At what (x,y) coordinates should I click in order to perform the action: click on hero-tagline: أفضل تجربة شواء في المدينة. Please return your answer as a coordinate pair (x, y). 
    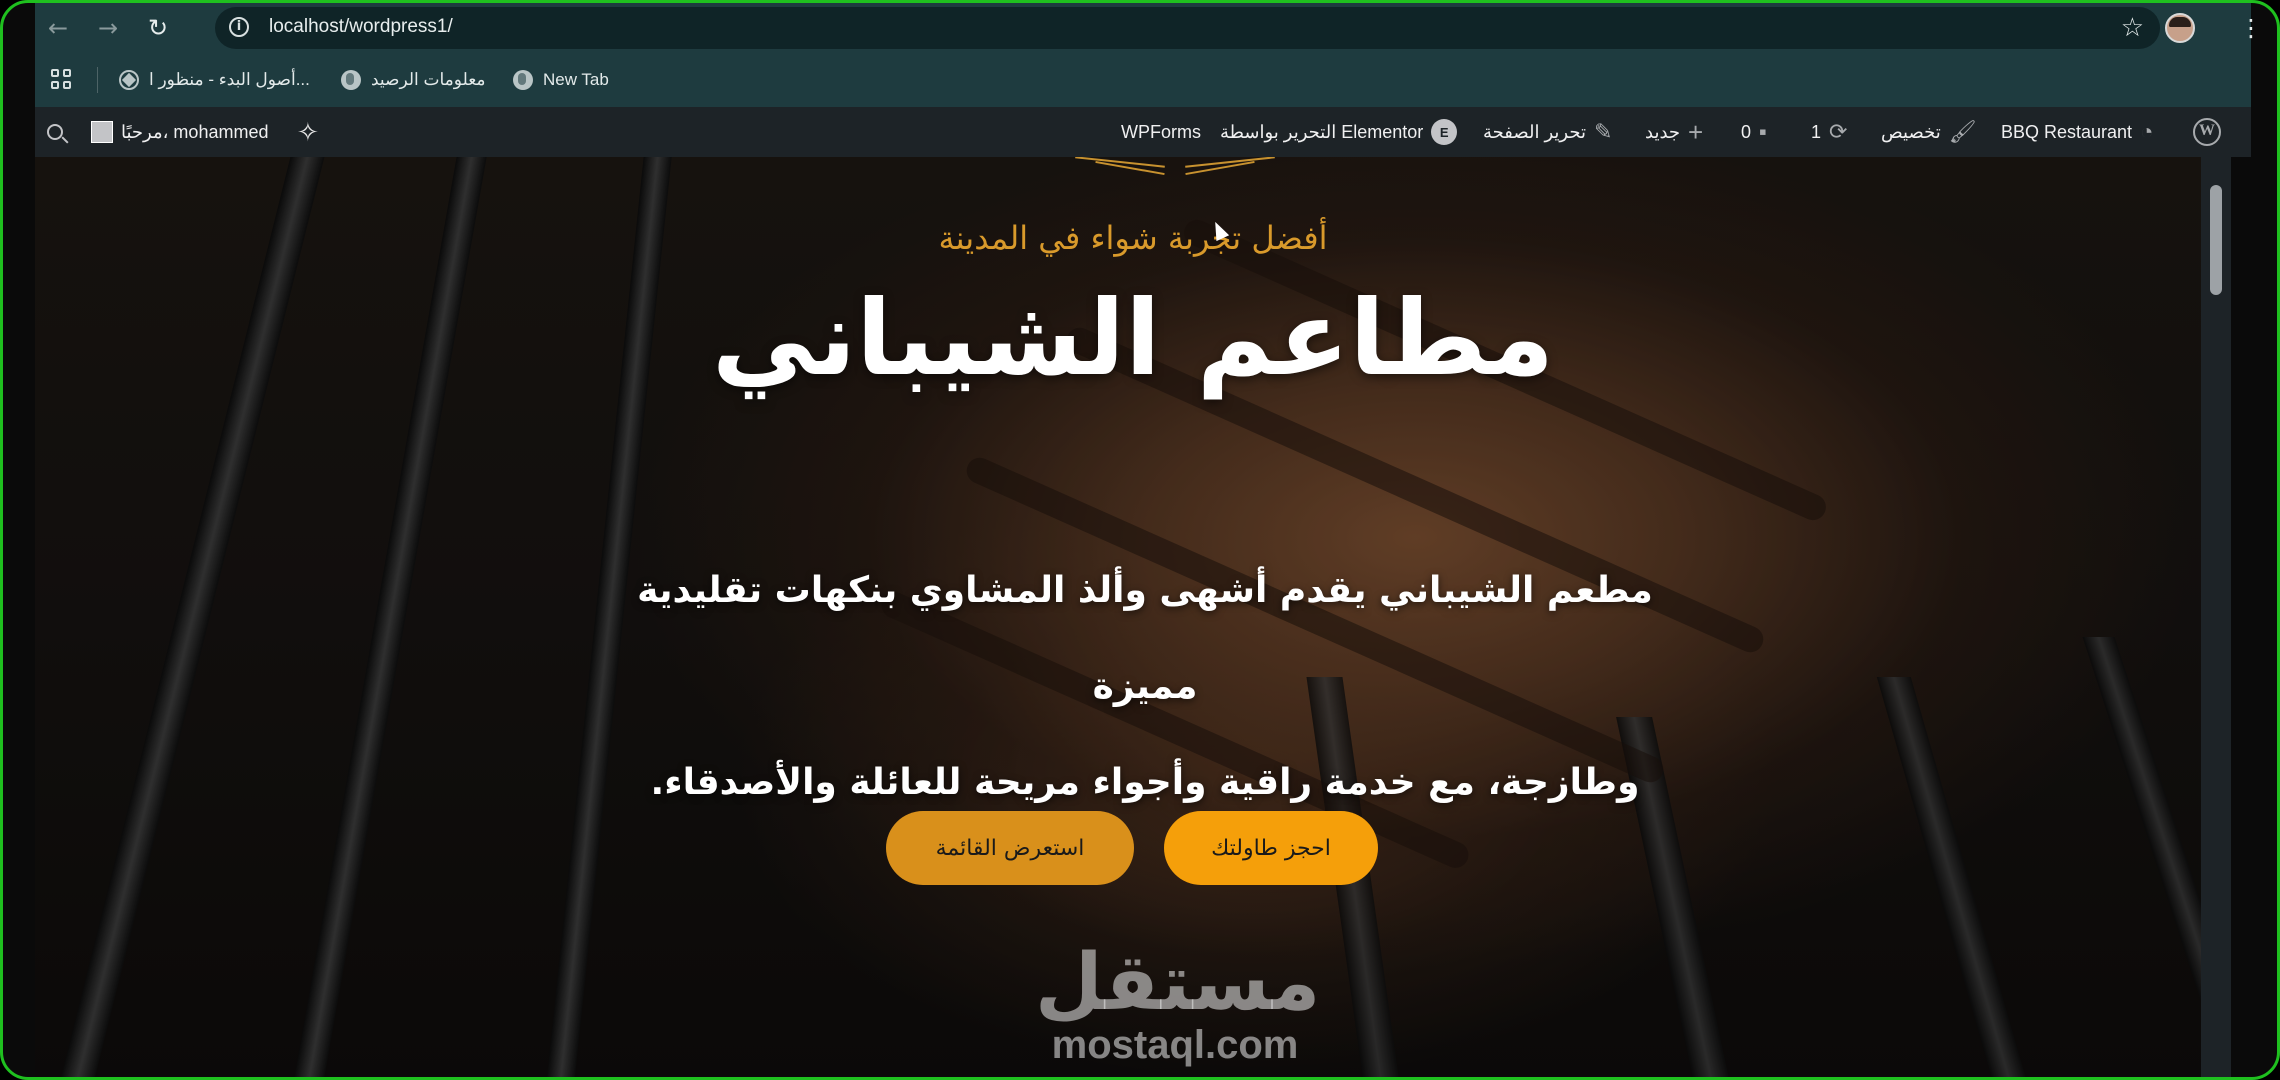
    Looking at the image, I should click on (1133, 238).